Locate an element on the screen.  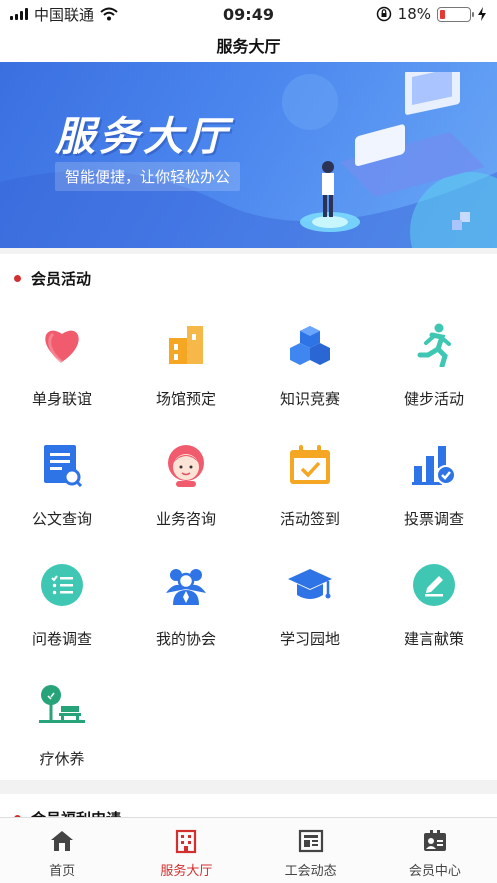
tab-label: 工会动态 is located at coordinates (310, 871).